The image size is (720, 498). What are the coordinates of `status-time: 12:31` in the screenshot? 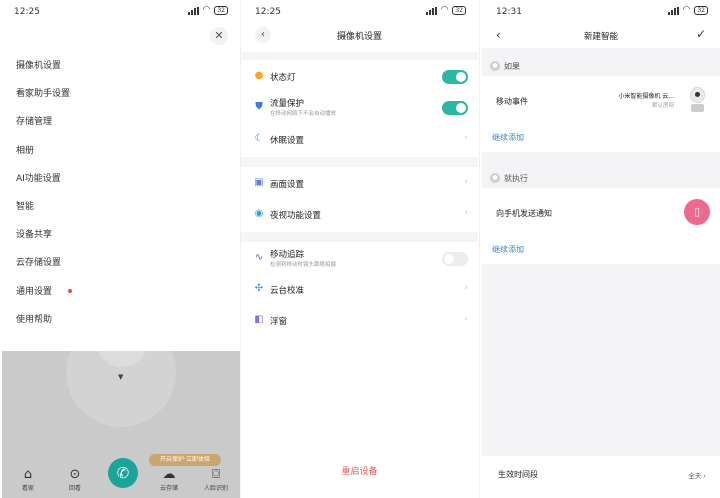 It's located at (509, 12).